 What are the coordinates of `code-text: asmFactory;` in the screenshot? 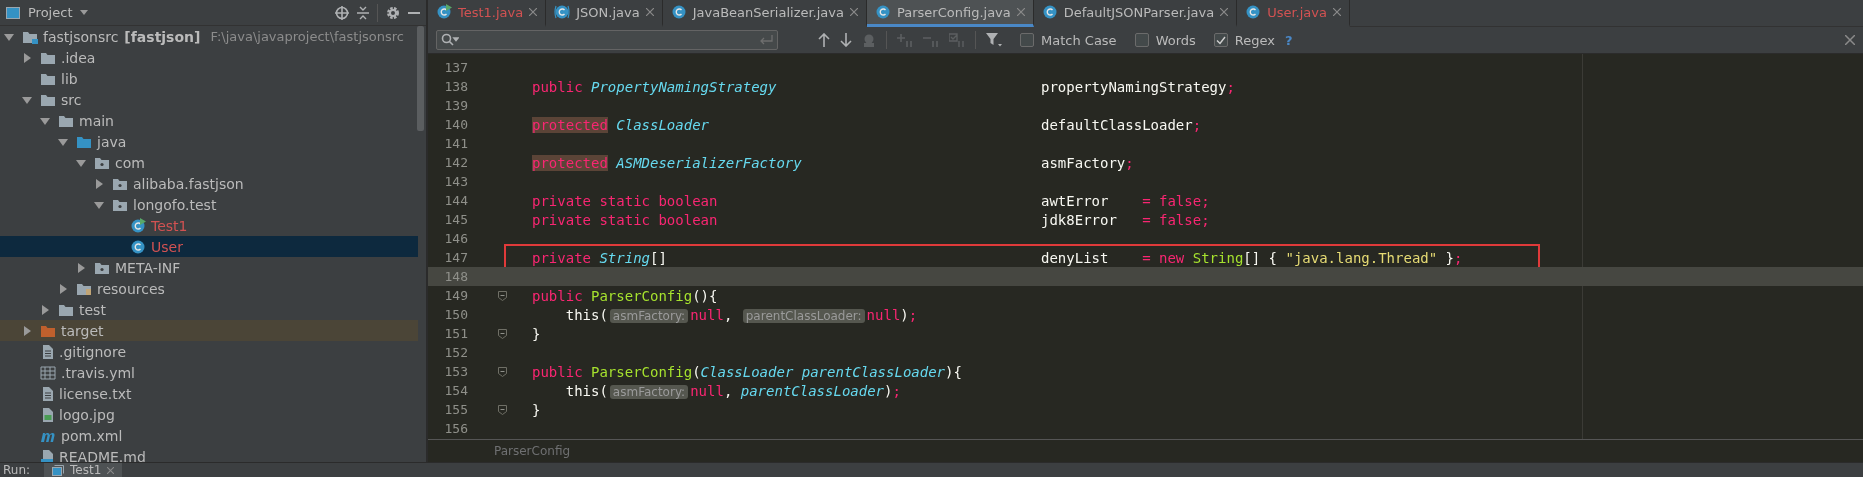 It's located at (1087, 162).